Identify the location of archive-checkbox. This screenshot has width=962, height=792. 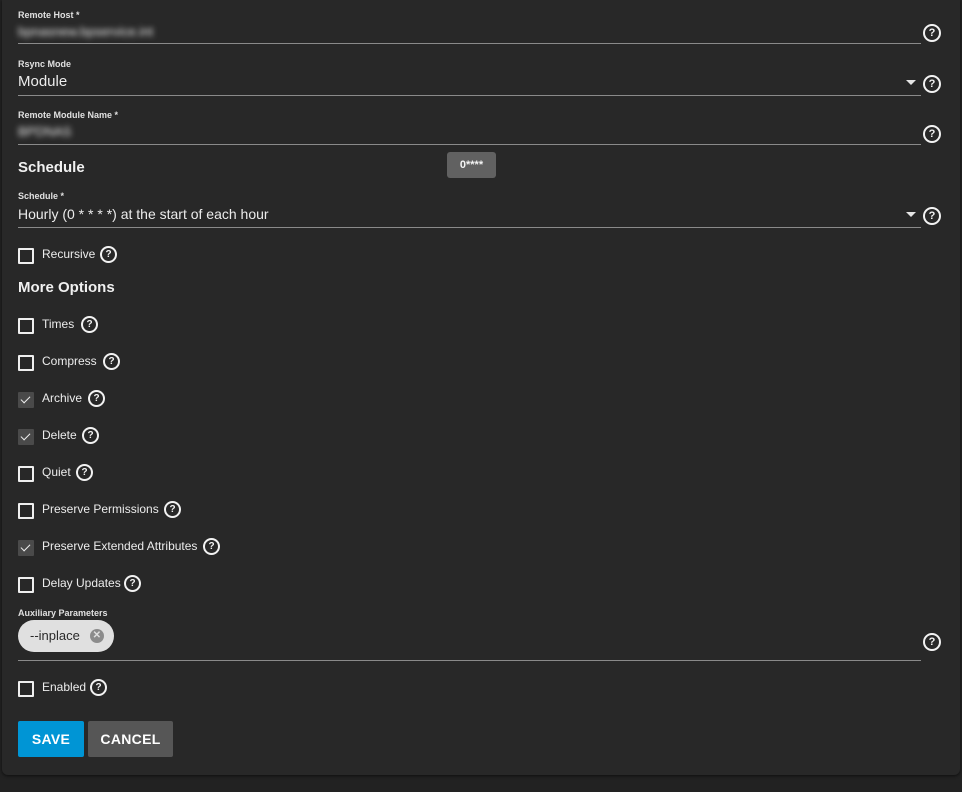
(26, 400).